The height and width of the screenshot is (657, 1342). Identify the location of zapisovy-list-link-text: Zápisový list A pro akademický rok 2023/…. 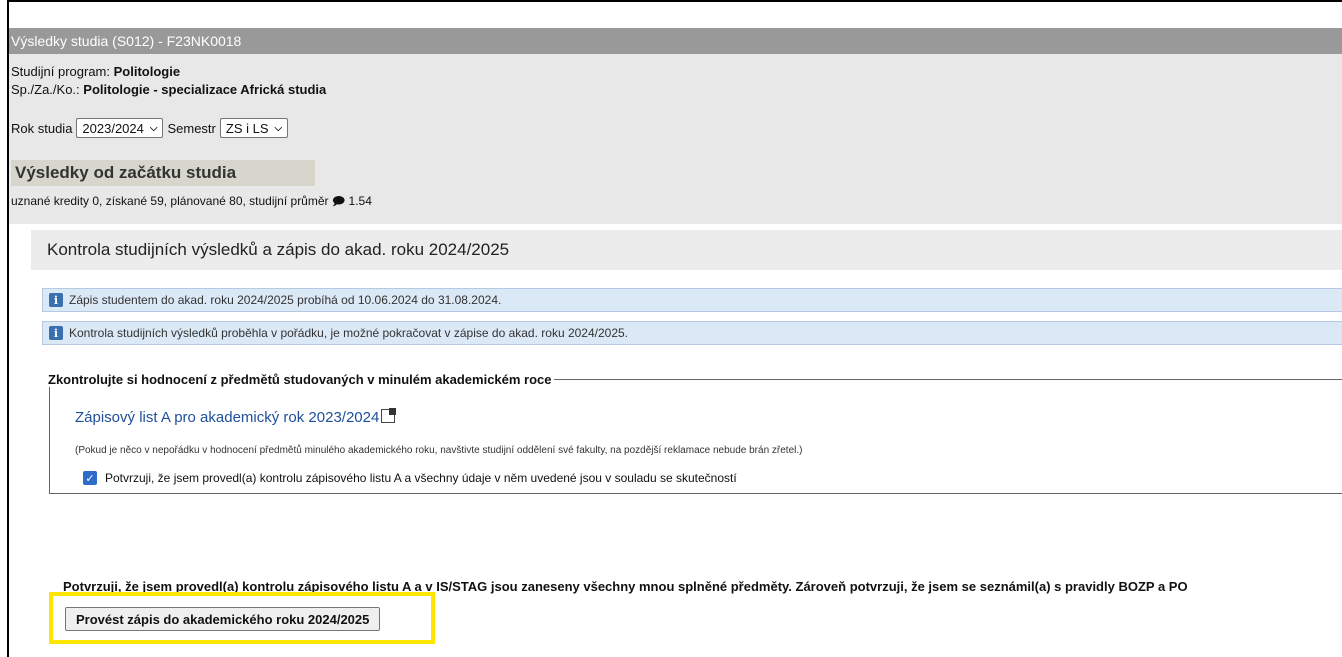
(227, 417).